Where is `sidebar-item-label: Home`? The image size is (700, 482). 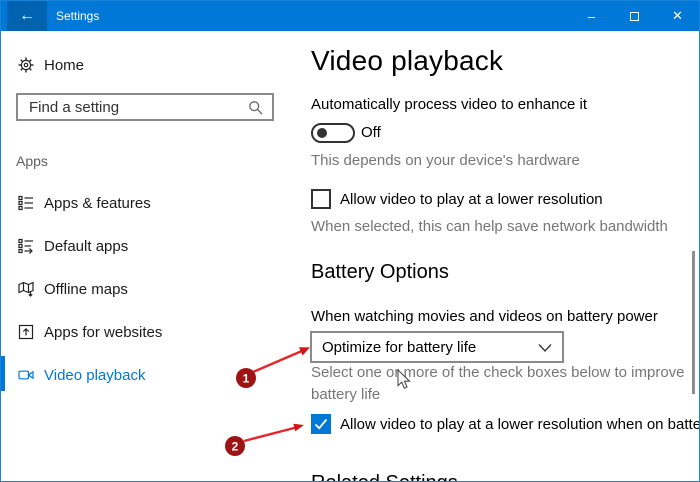 sidebar-item-label: Home is located at coordinates (64, 65).